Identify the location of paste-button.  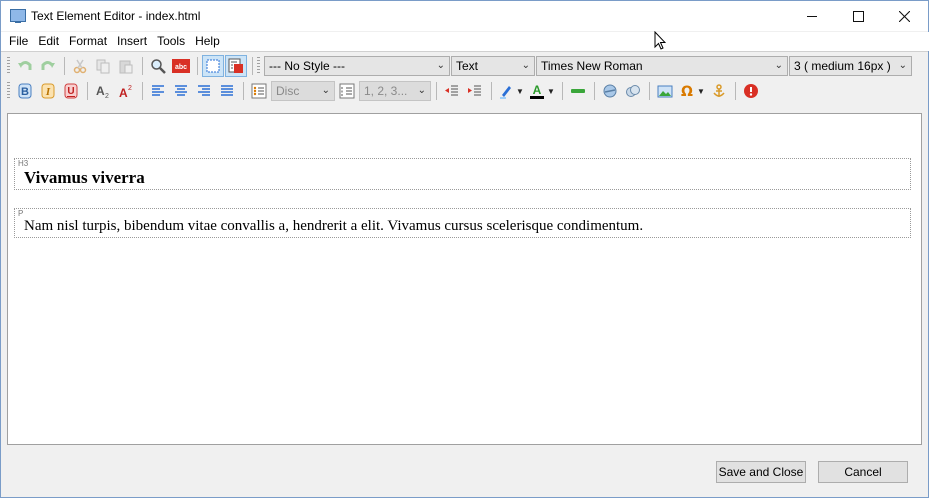
(126, 66).